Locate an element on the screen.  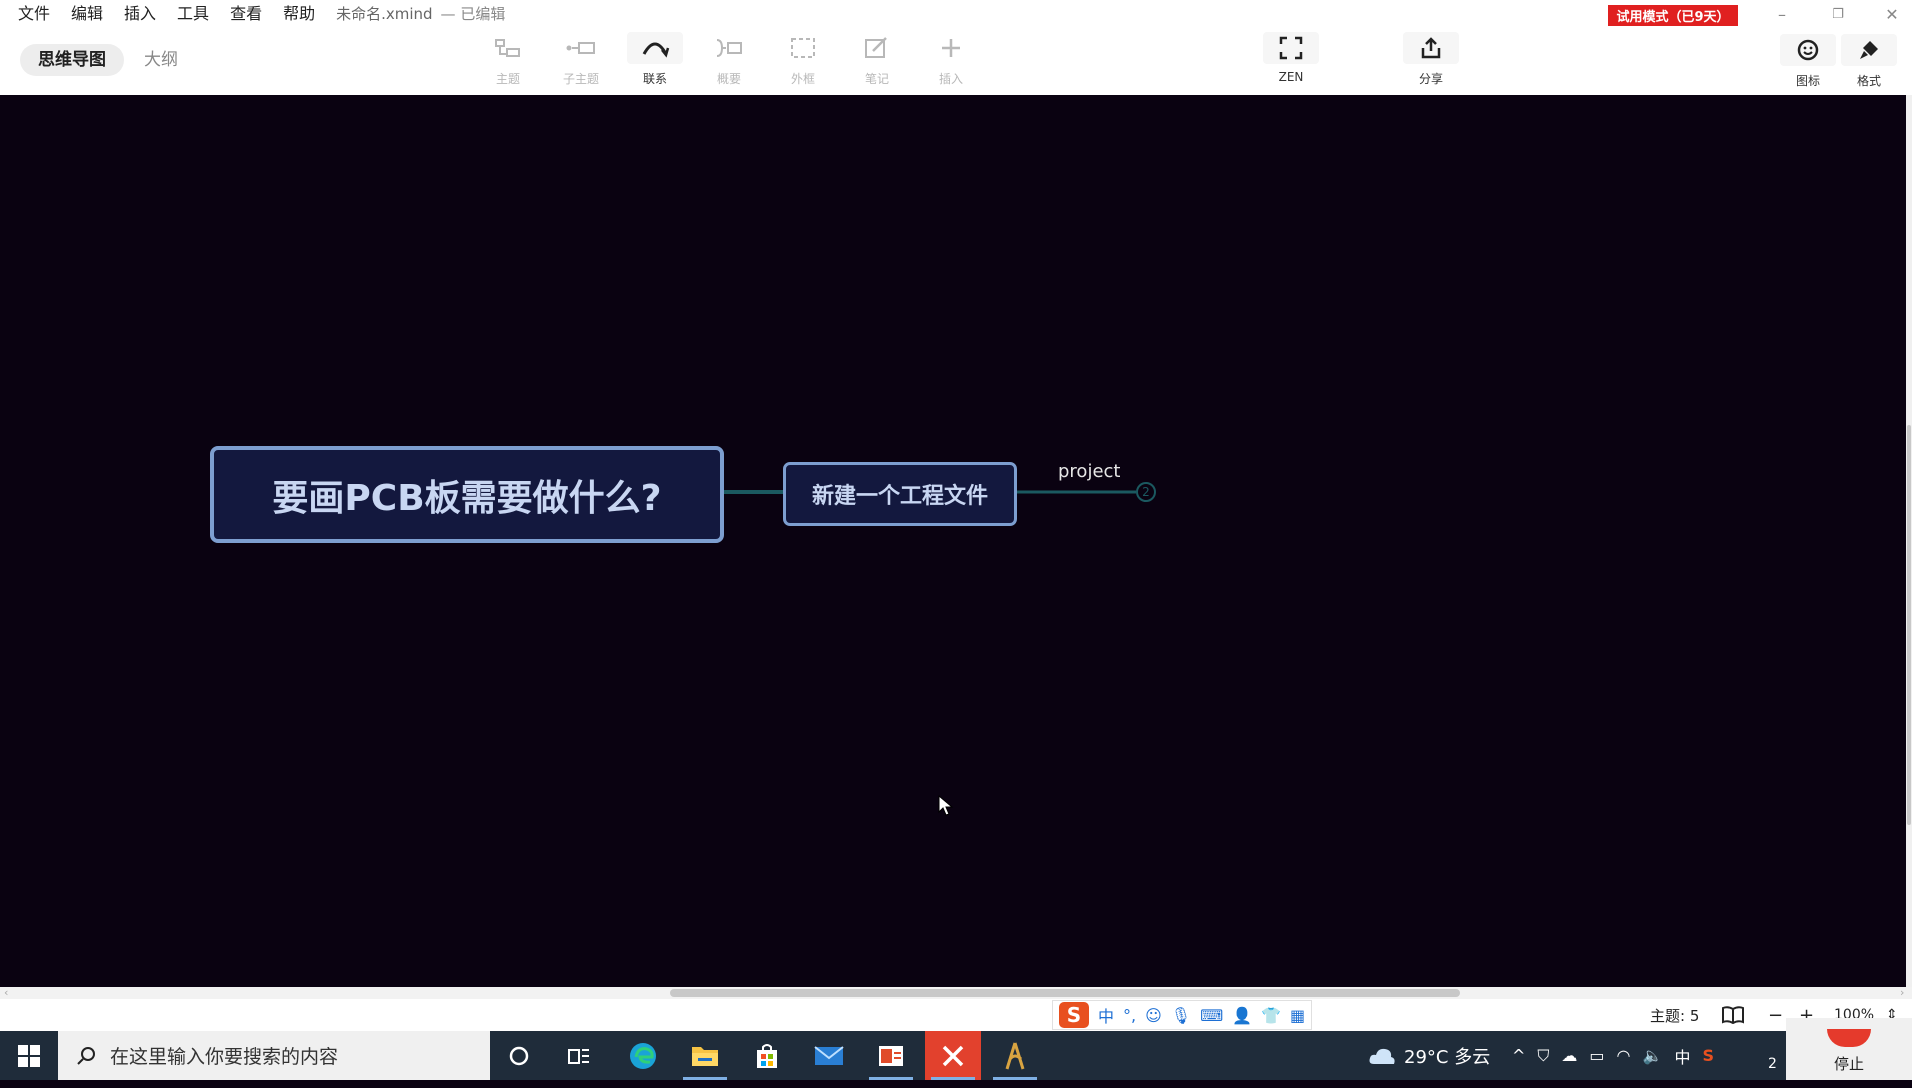
onedrive-icon: ☁ is located at coordinates (1569, 1055).